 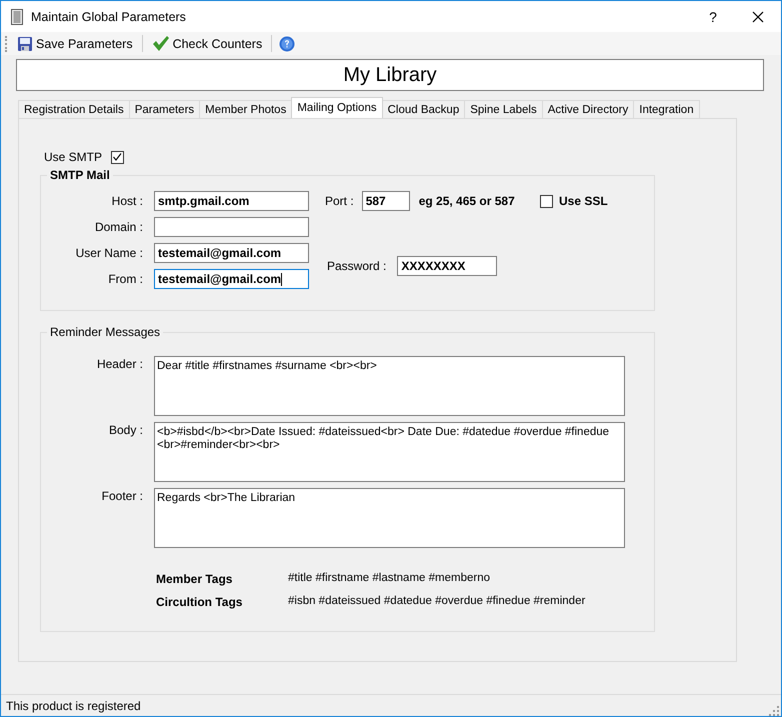 I want to click on tab: Active Directory, so click(x=588, y=109).